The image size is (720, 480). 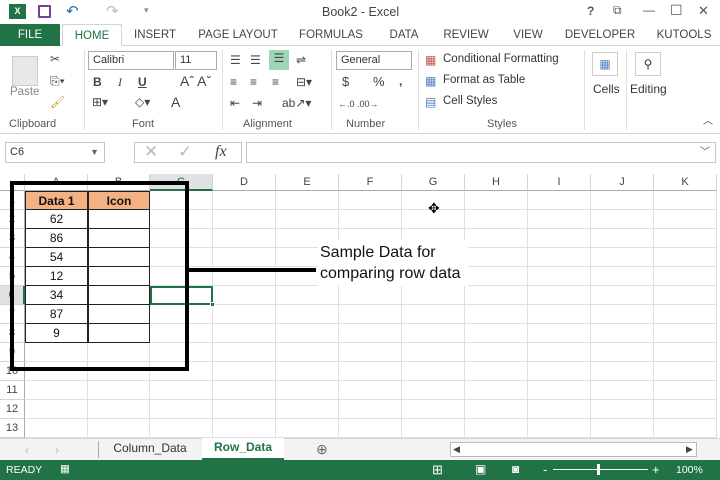 I want to click on cell-H1, so click(x=496, y=200).